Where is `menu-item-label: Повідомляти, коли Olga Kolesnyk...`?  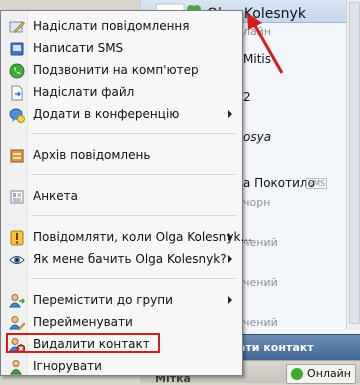
menu-item-label: Повідомляти, коли Olga Kolesnyk... is located at coordinates (142, 237).